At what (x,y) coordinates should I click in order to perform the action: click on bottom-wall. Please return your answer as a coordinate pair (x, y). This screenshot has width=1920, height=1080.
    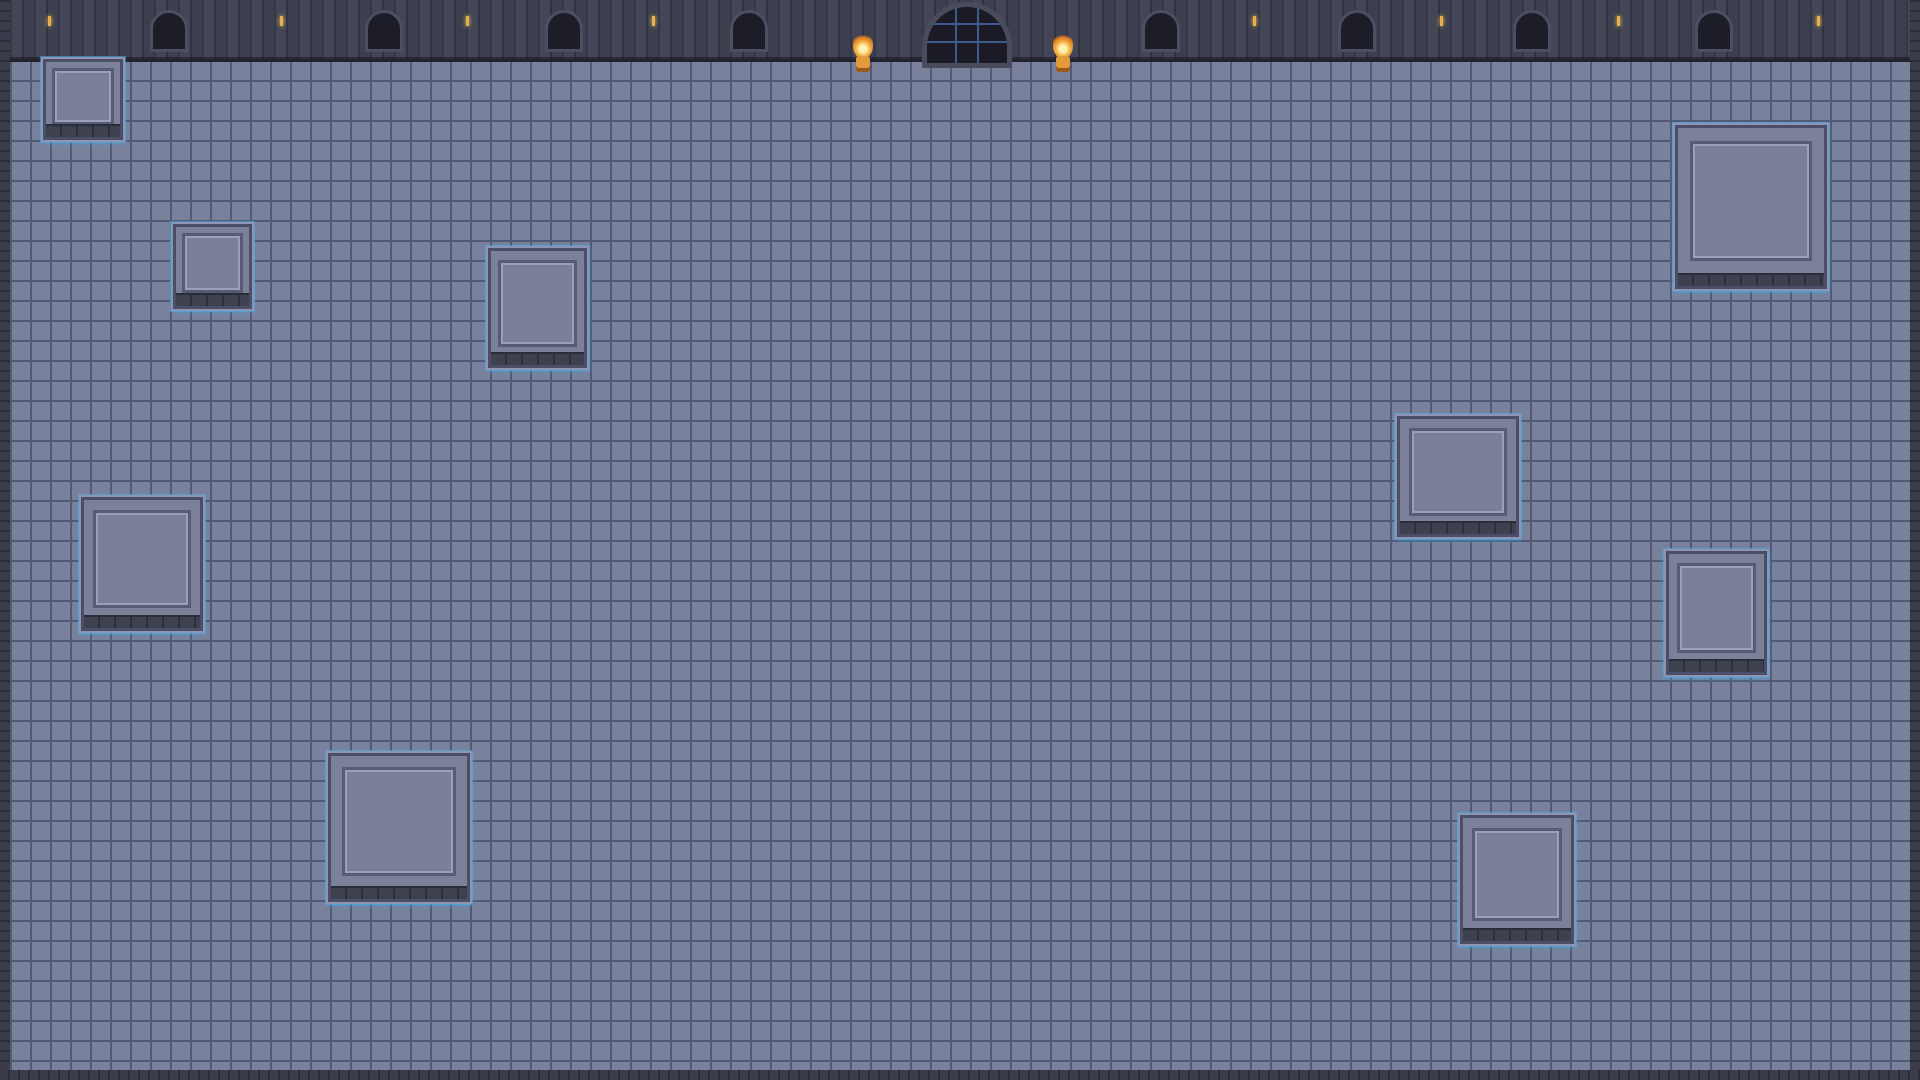
    Looking at the image, I should click on (960, 1075).